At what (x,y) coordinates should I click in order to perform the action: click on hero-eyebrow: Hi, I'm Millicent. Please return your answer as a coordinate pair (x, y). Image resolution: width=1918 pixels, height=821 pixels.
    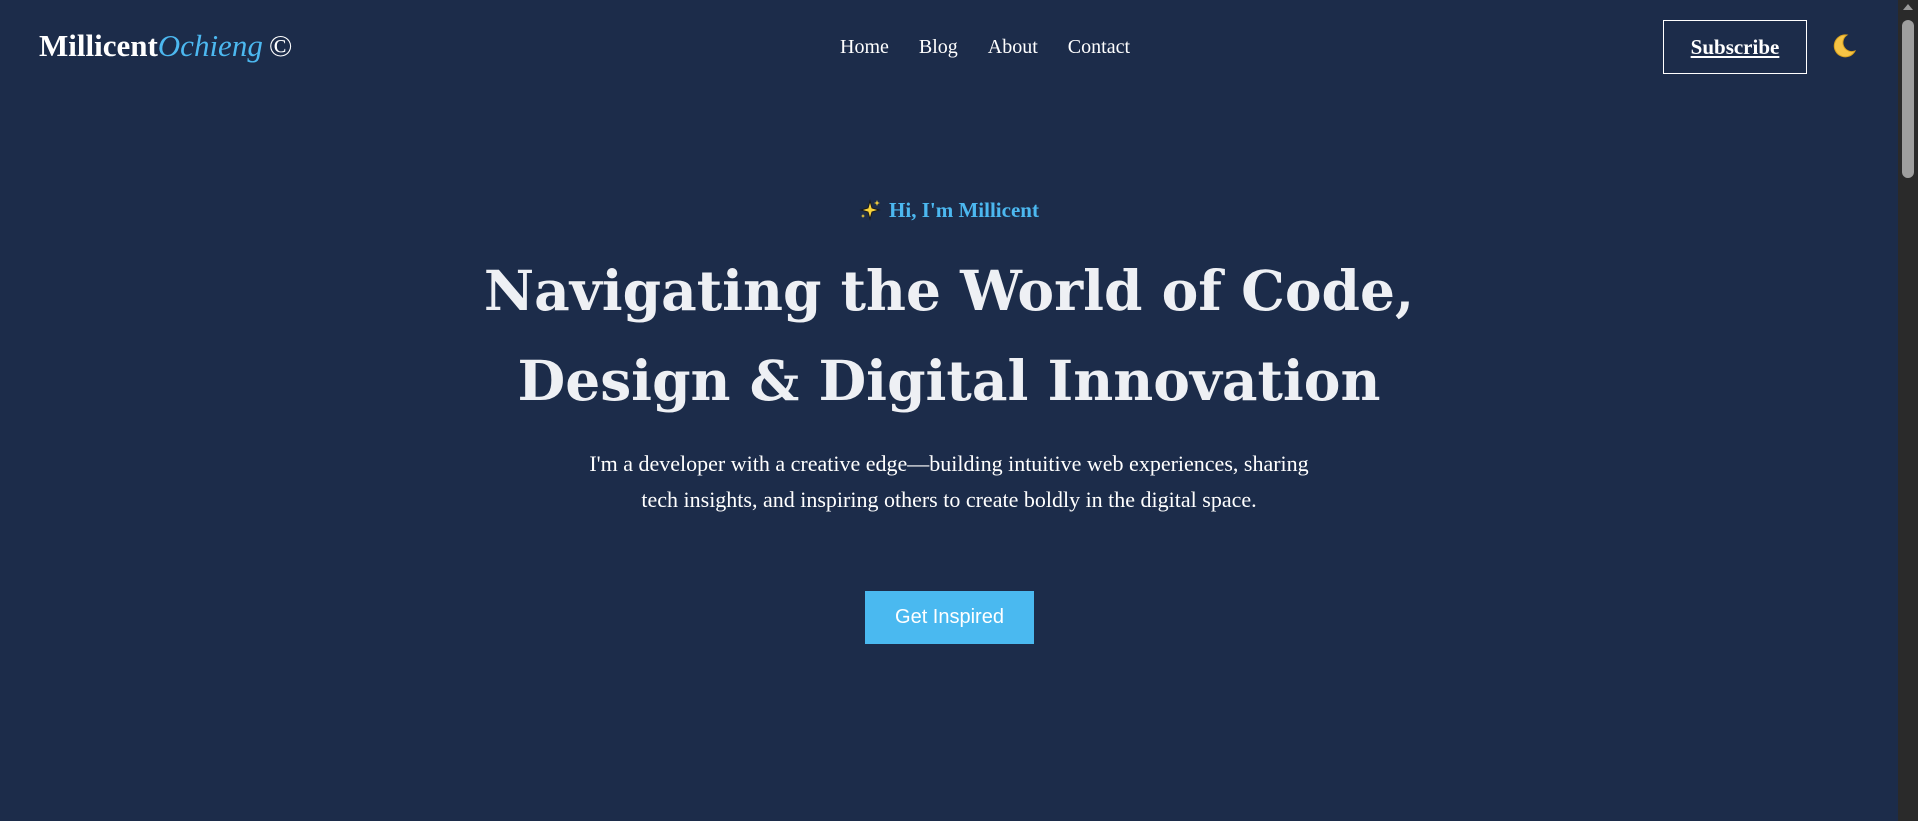
    Looking at the image, I should click on (949, 210).